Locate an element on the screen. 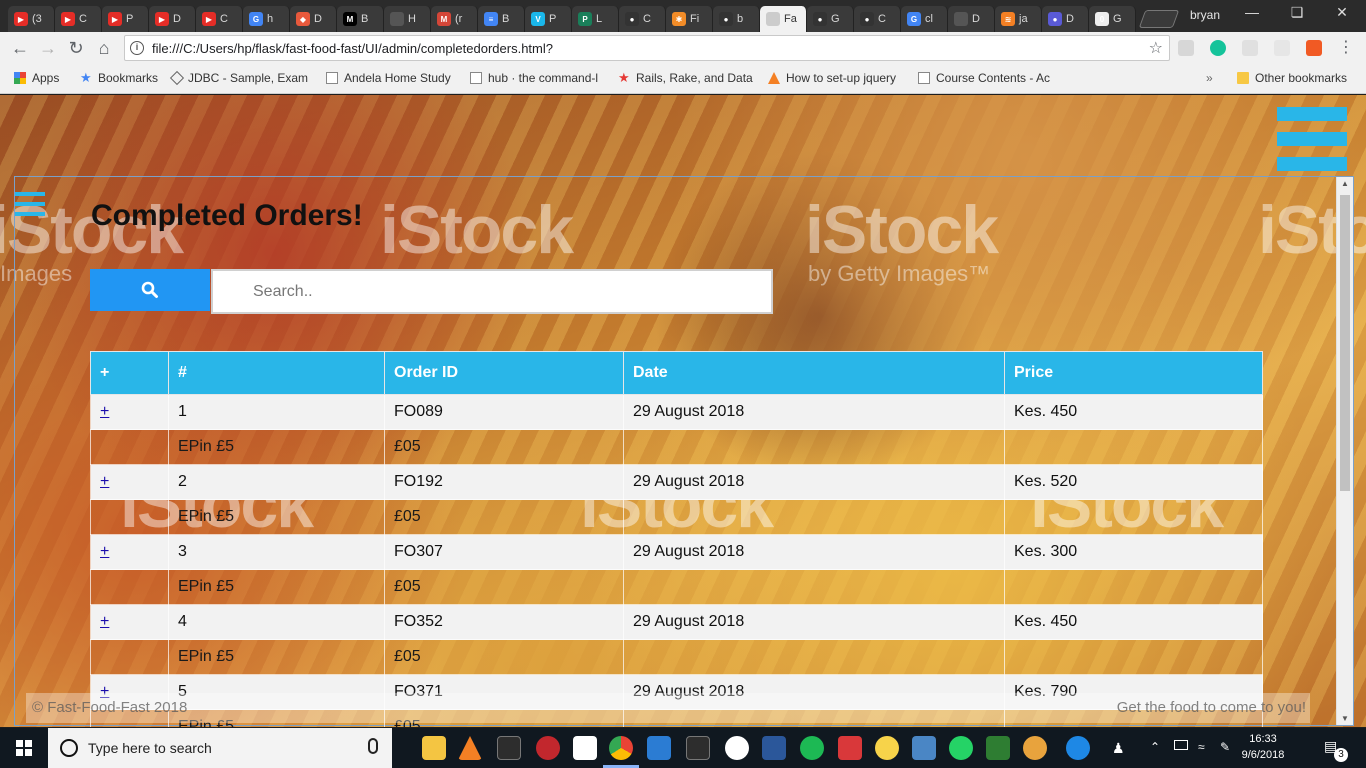 The width and height of the screenshot is (1366, 768). other-bookmarks: Other bookmarks is located at coordinates (1292, 78).